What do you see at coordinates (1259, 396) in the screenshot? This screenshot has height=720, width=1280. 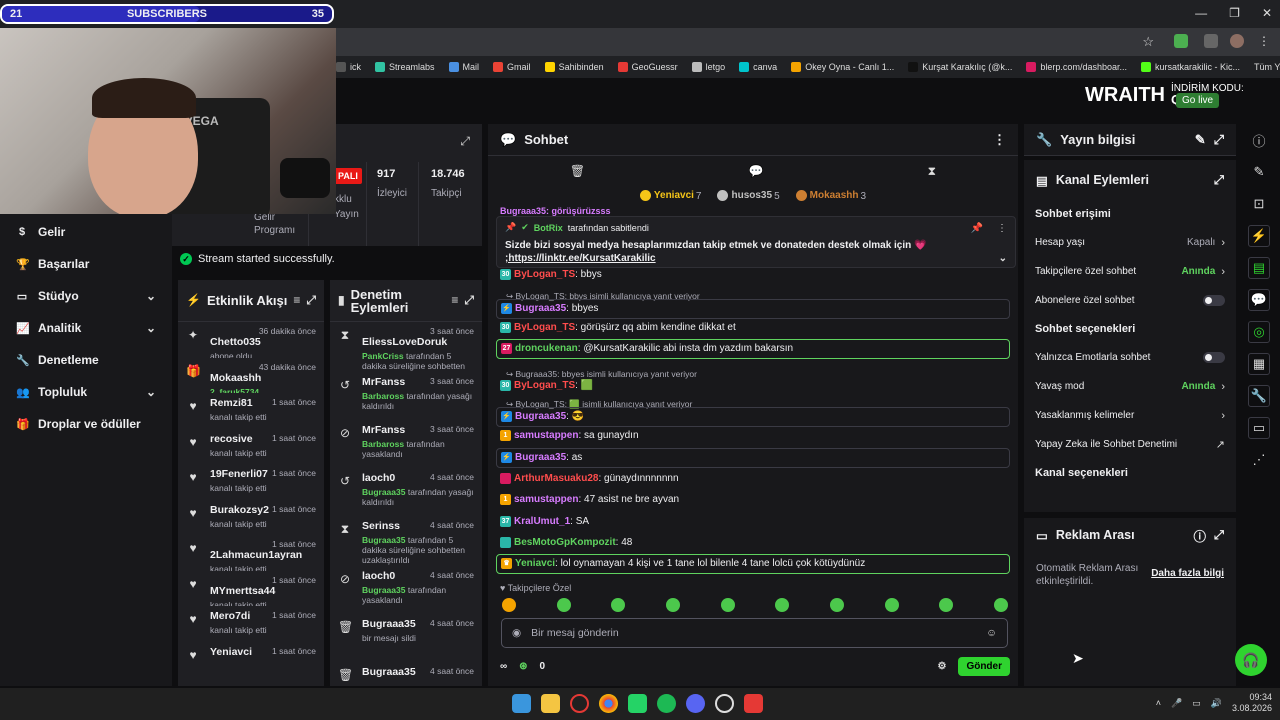 I see `wrench-icon: 🔧` at bounding box center [1259, 396].